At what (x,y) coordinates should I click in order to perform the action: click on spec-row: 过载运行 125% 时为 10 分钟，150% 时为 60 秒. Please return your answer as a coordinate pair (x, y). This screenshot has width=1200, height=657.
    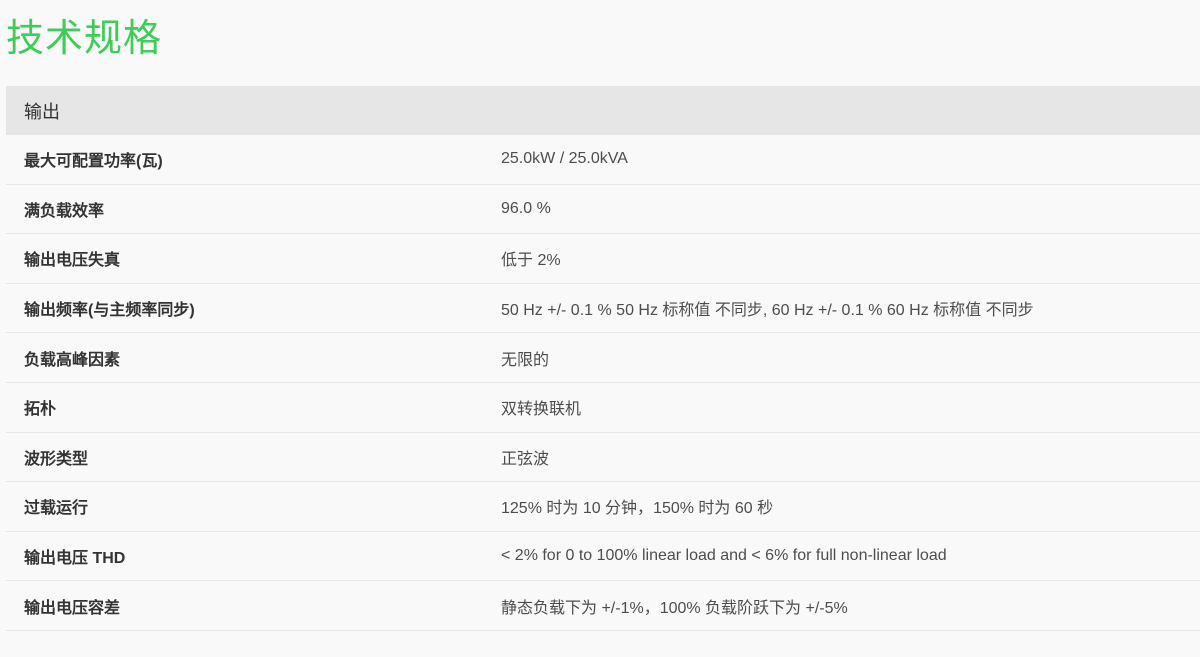
    Looking at the image, I should click on (603, 507).